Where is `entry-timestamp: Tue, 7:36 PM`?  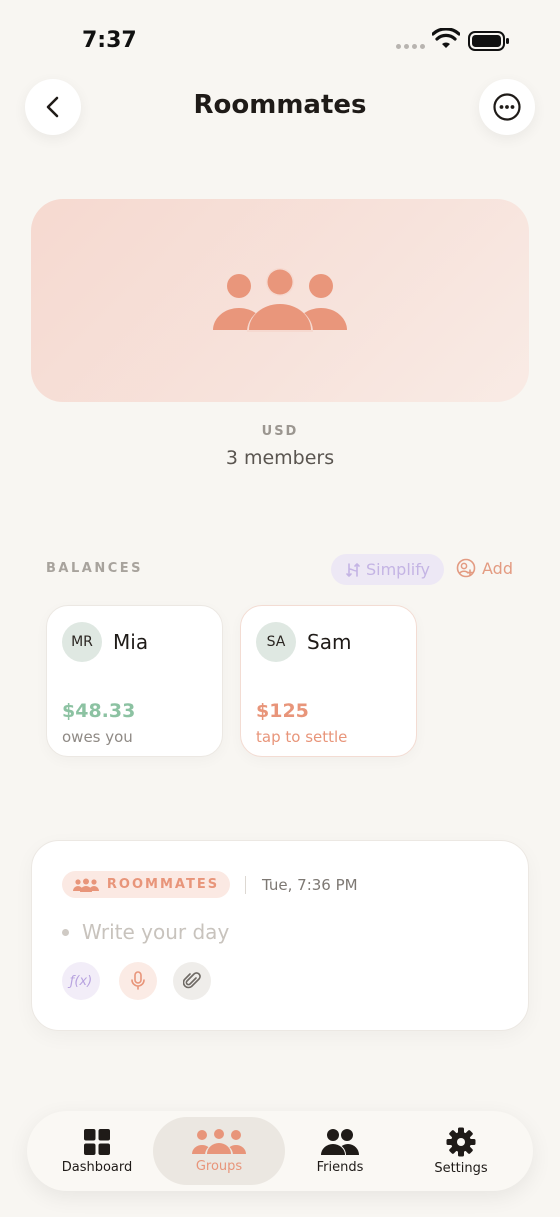
entry-timestamp: Tue, 7:36 PM is located at coordinates (310, 885).